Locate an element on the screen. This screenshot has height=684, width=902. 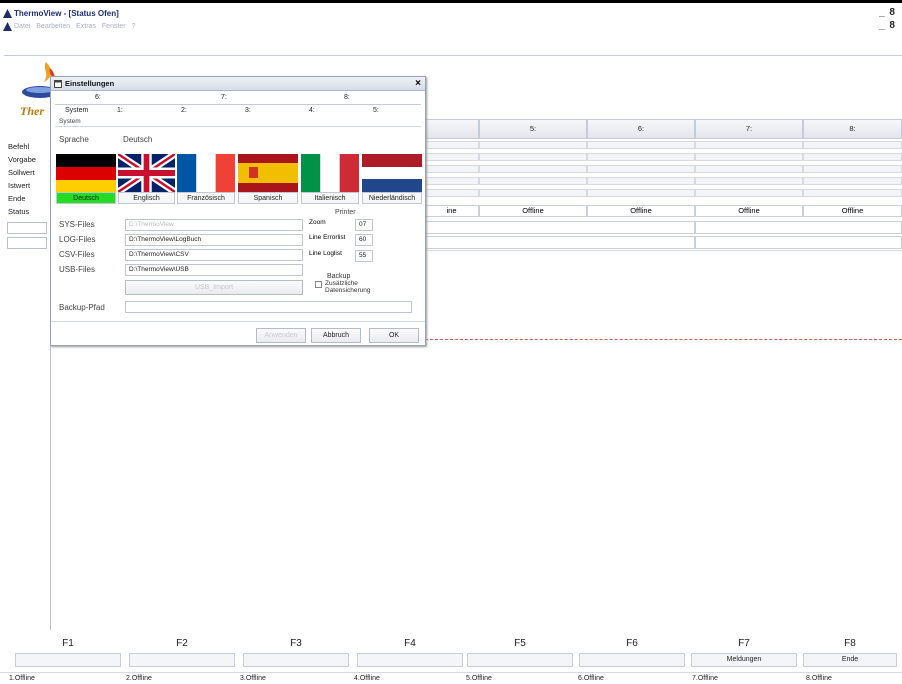
flag-spain-icon is located at coordinates (268, 173).